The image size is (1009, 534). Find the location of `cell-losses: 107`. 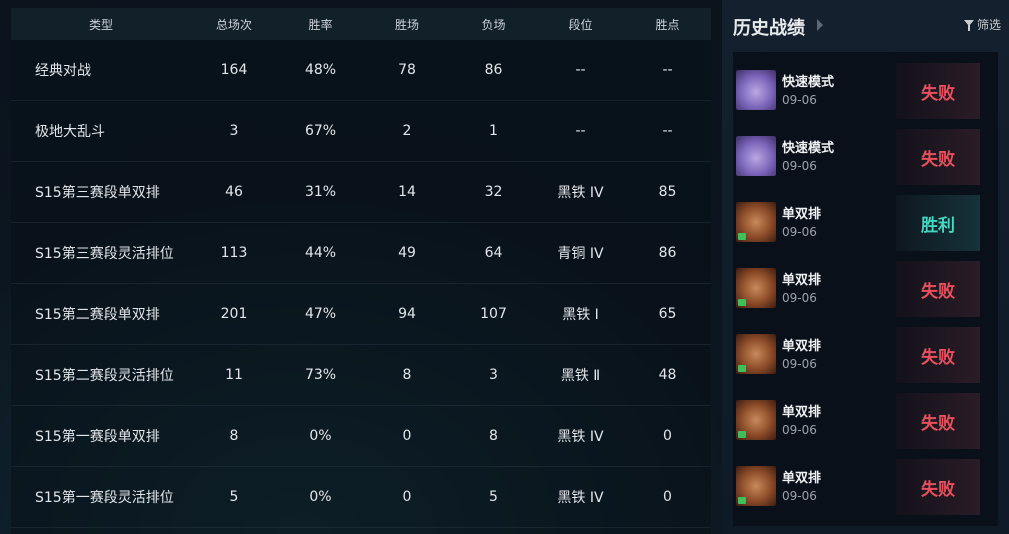

cell-losses: 107 is located at coordinates (493, 314).